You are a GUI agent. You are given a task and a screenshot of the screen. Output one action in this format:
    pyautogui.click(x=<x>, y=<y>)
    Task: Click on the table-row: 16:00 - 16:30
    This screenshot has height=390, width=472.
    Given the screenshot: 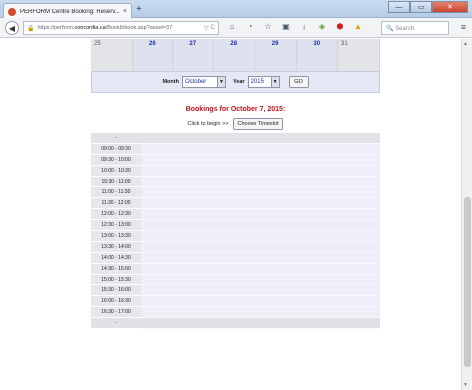 What is the action you would take?
    pyautogui.click(x=235, y=302)
    